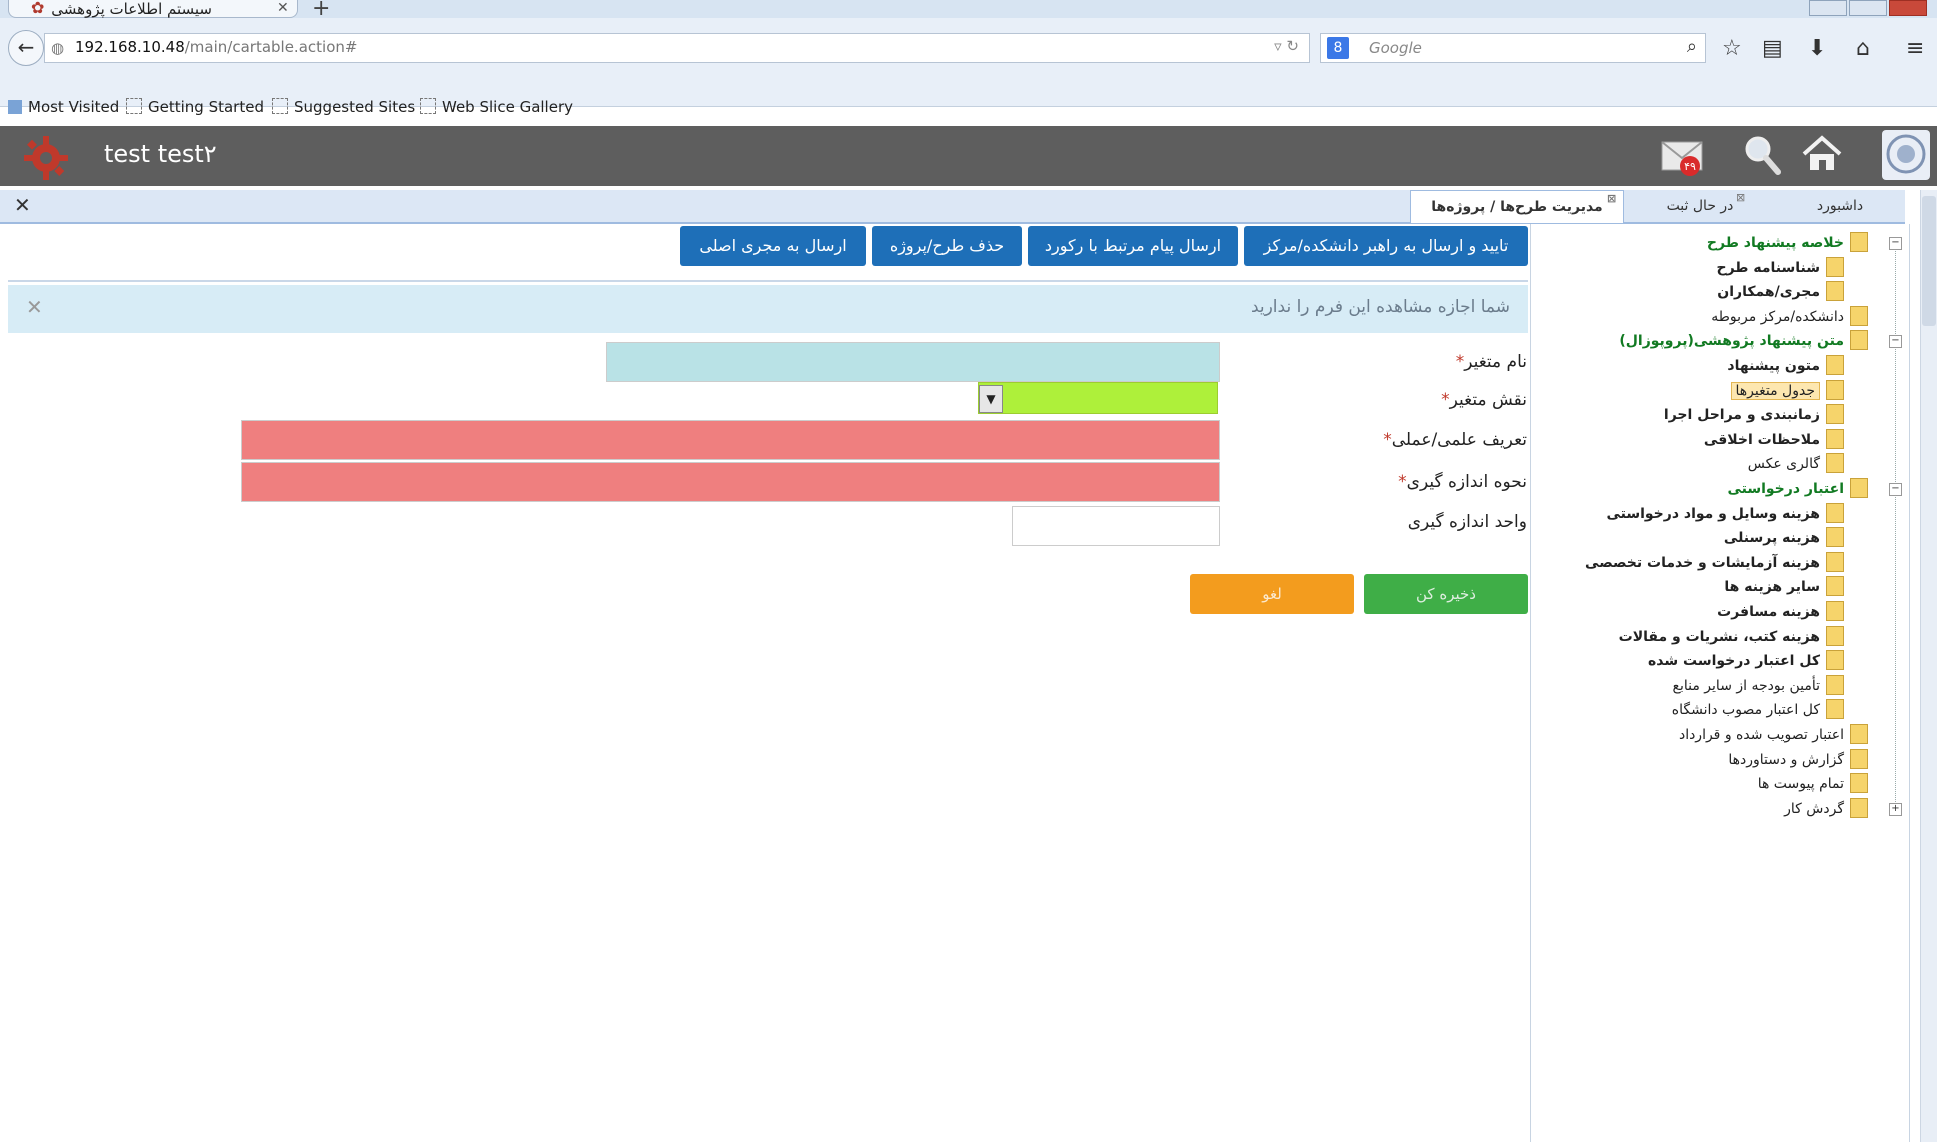 The height and width of the screenshot is (1142, 1937). What do you see at coordinates (730, 440) in the screenshot?
I see `definition-input` at bounding box center [730, 440].